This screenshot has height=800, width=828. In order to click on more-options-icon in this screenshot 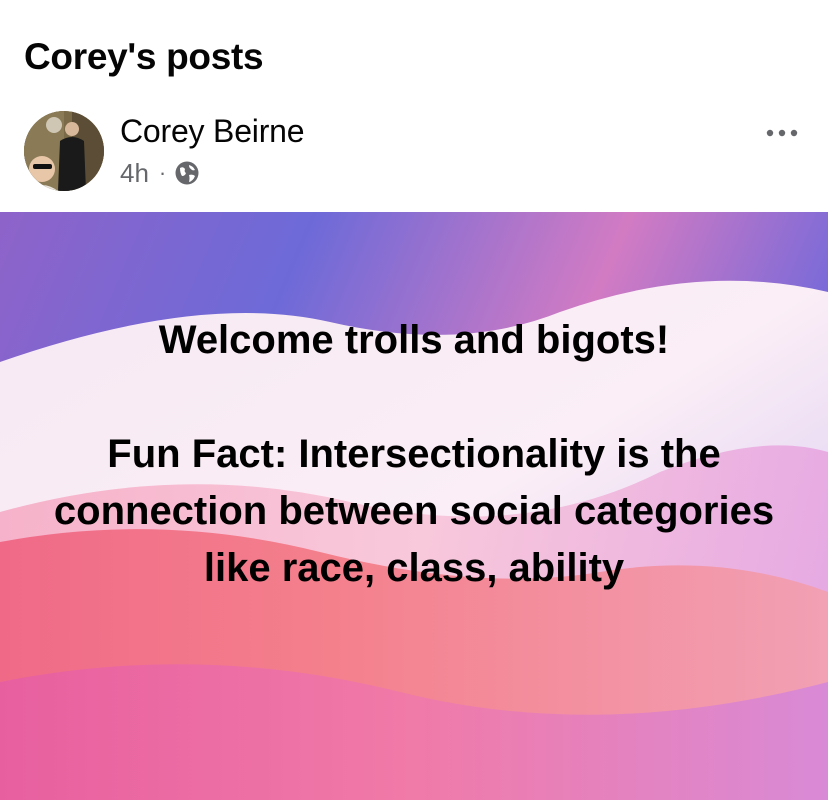, I will do `click(782, 133)`.